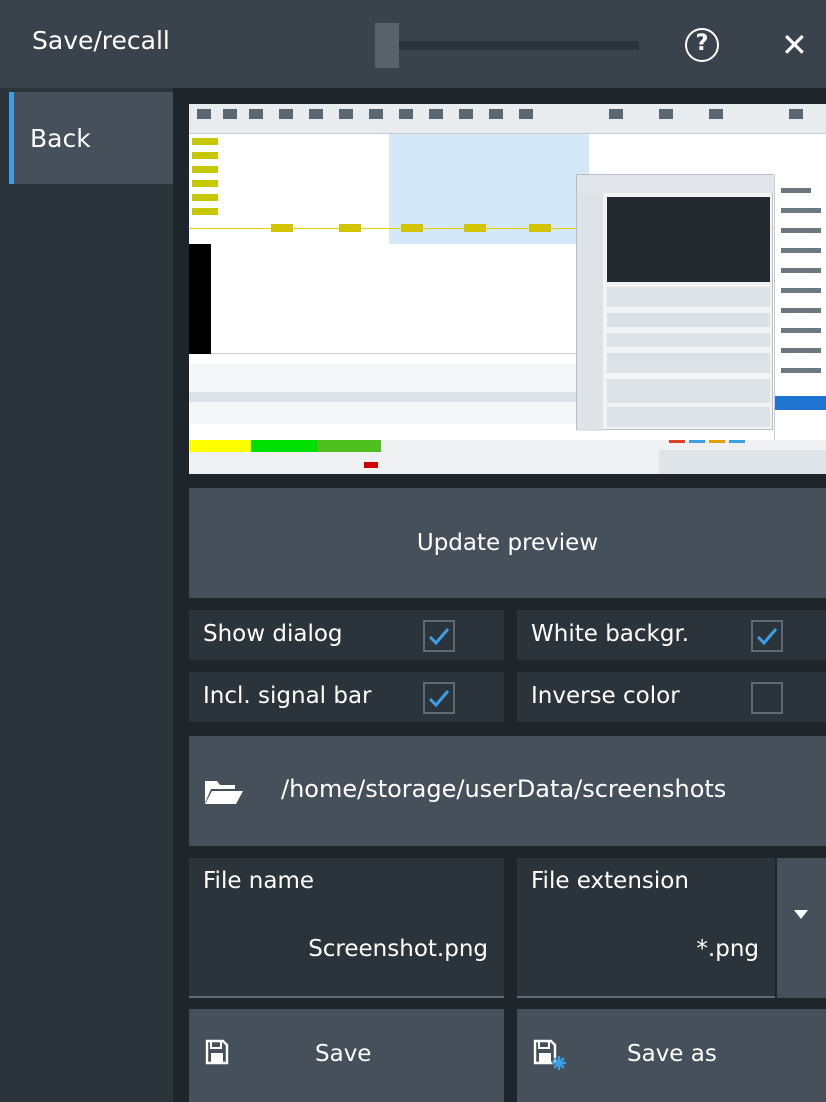 The width and height of the screenshot is (826, 1102). What do you see at coordinates (273, 634) in the screenshot?
I see `show-dialog-label: Show dialog` at bounding box center [273, 634].